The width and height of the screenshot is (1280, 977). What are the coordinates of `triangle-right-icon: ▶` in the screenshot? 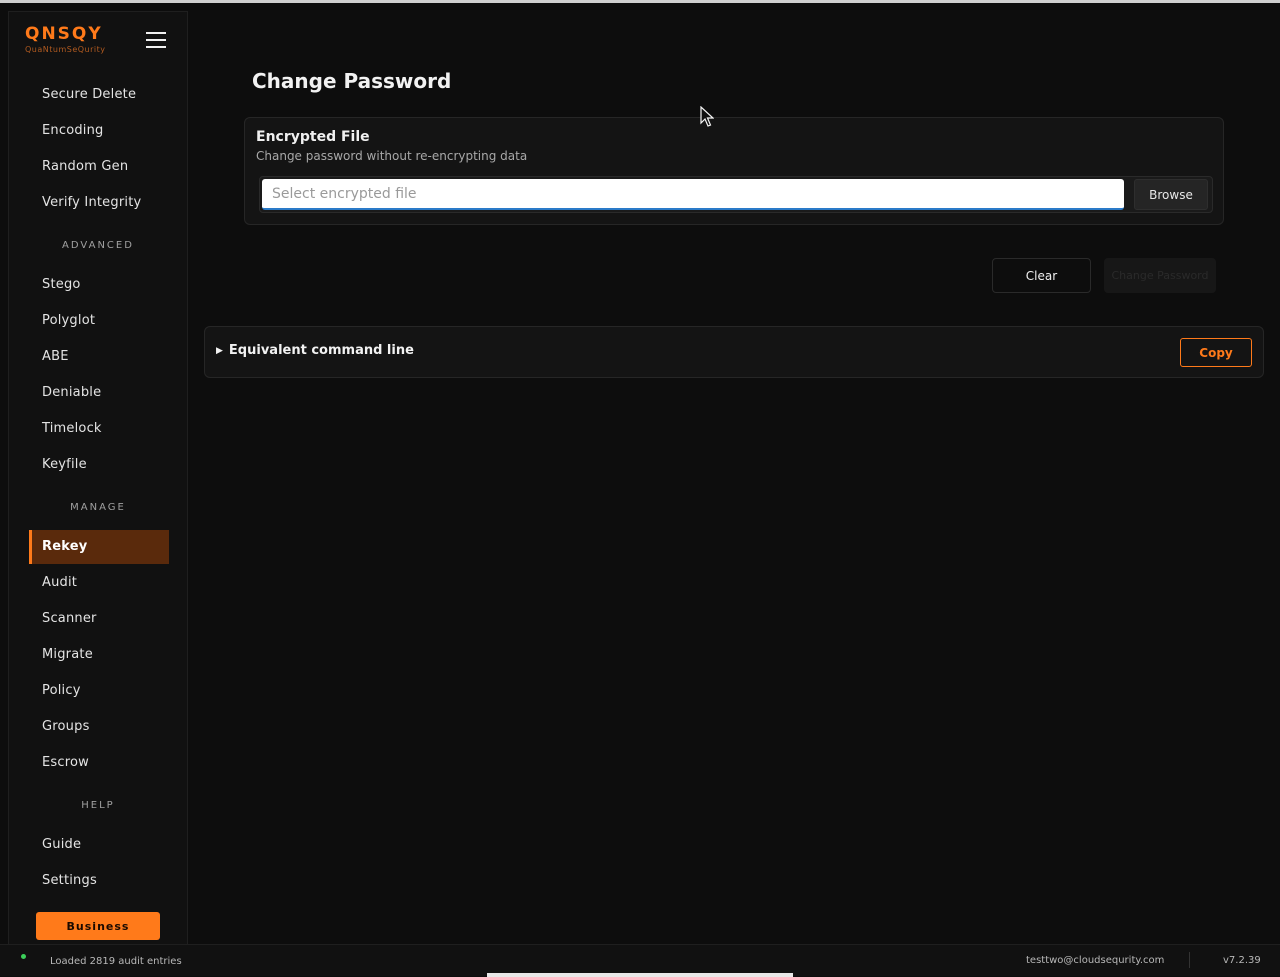 It's located at (219, 351).